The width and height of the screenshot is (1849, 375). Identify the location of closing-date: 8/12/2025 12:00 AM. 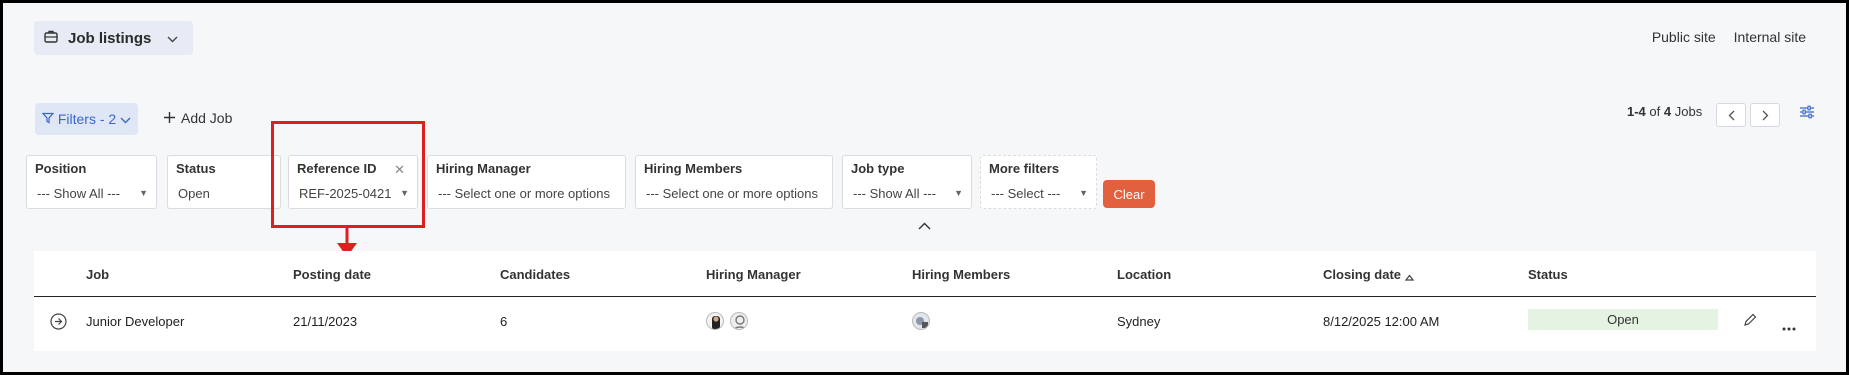
(1381, 321).